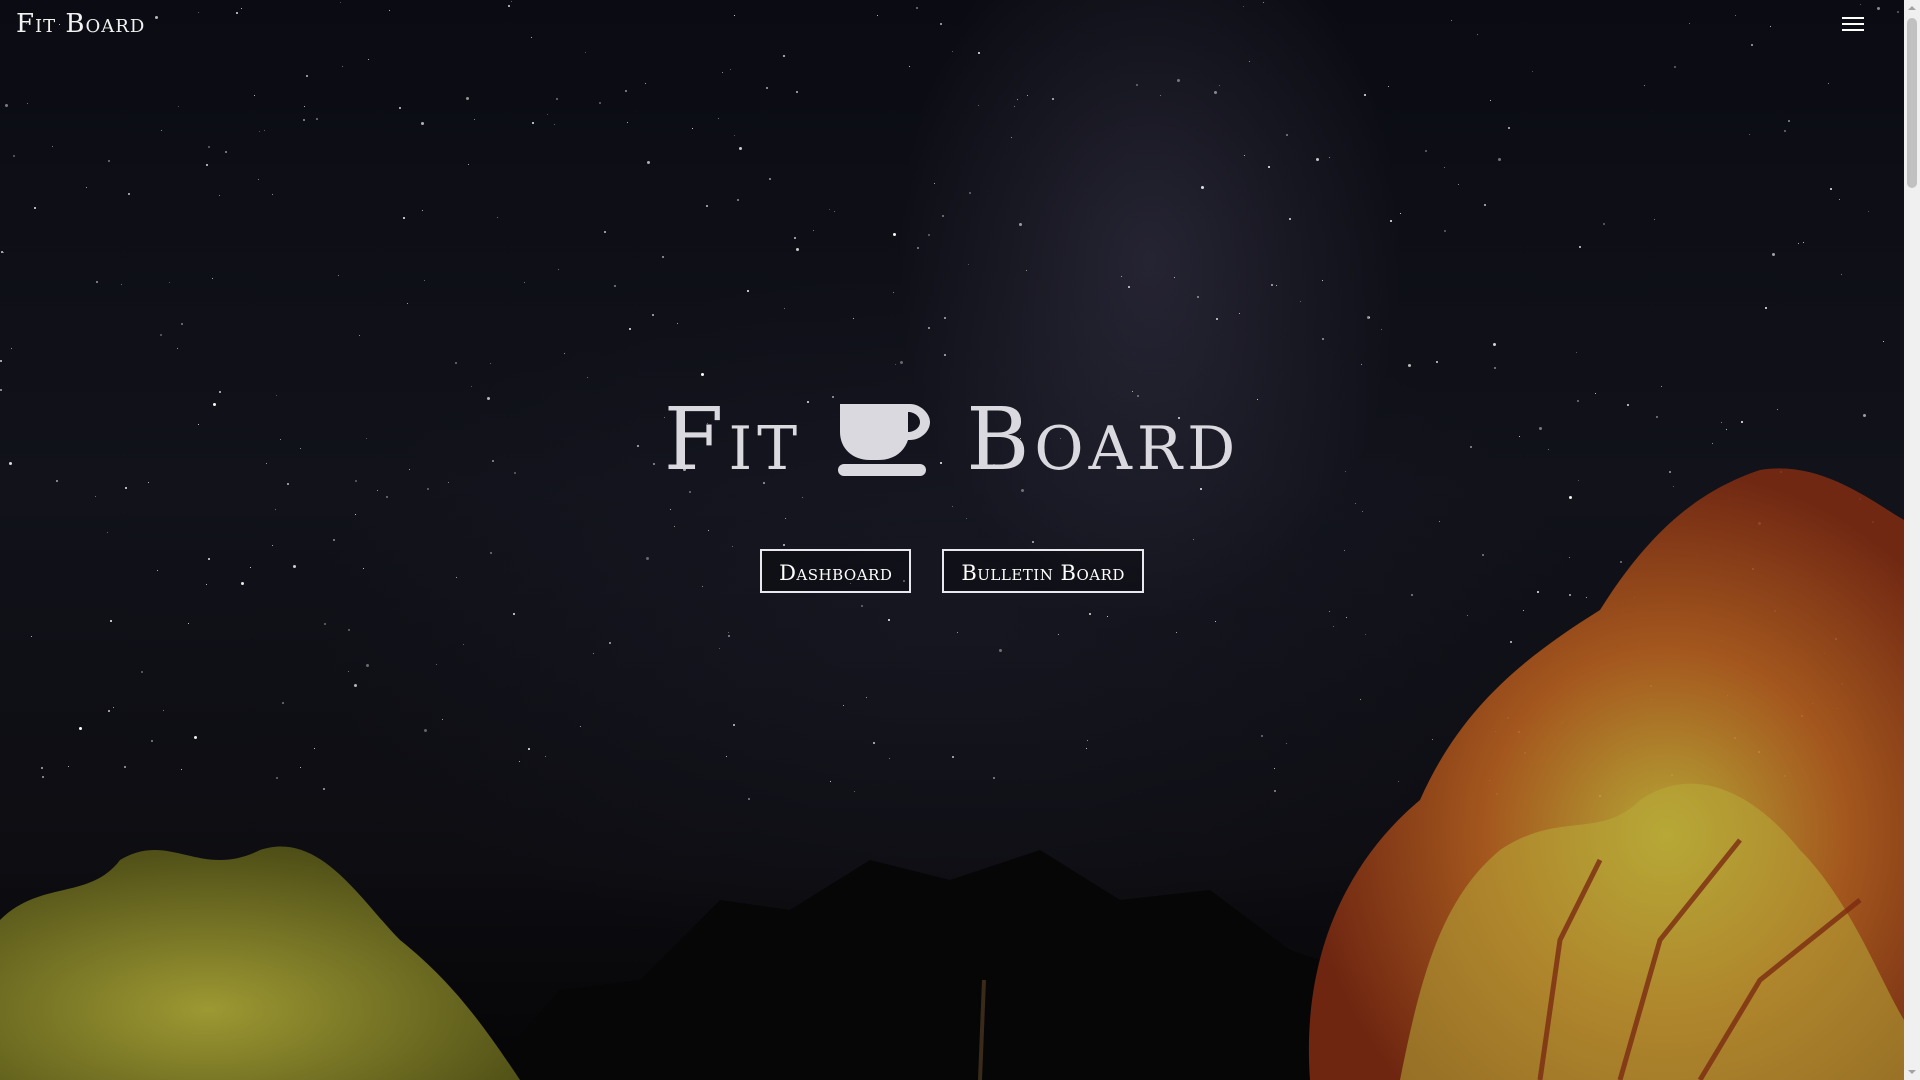 The height and width of the screenshot is (1080, 1920). I want to click on dashboard-button: Dashboard, so click(836, 571).